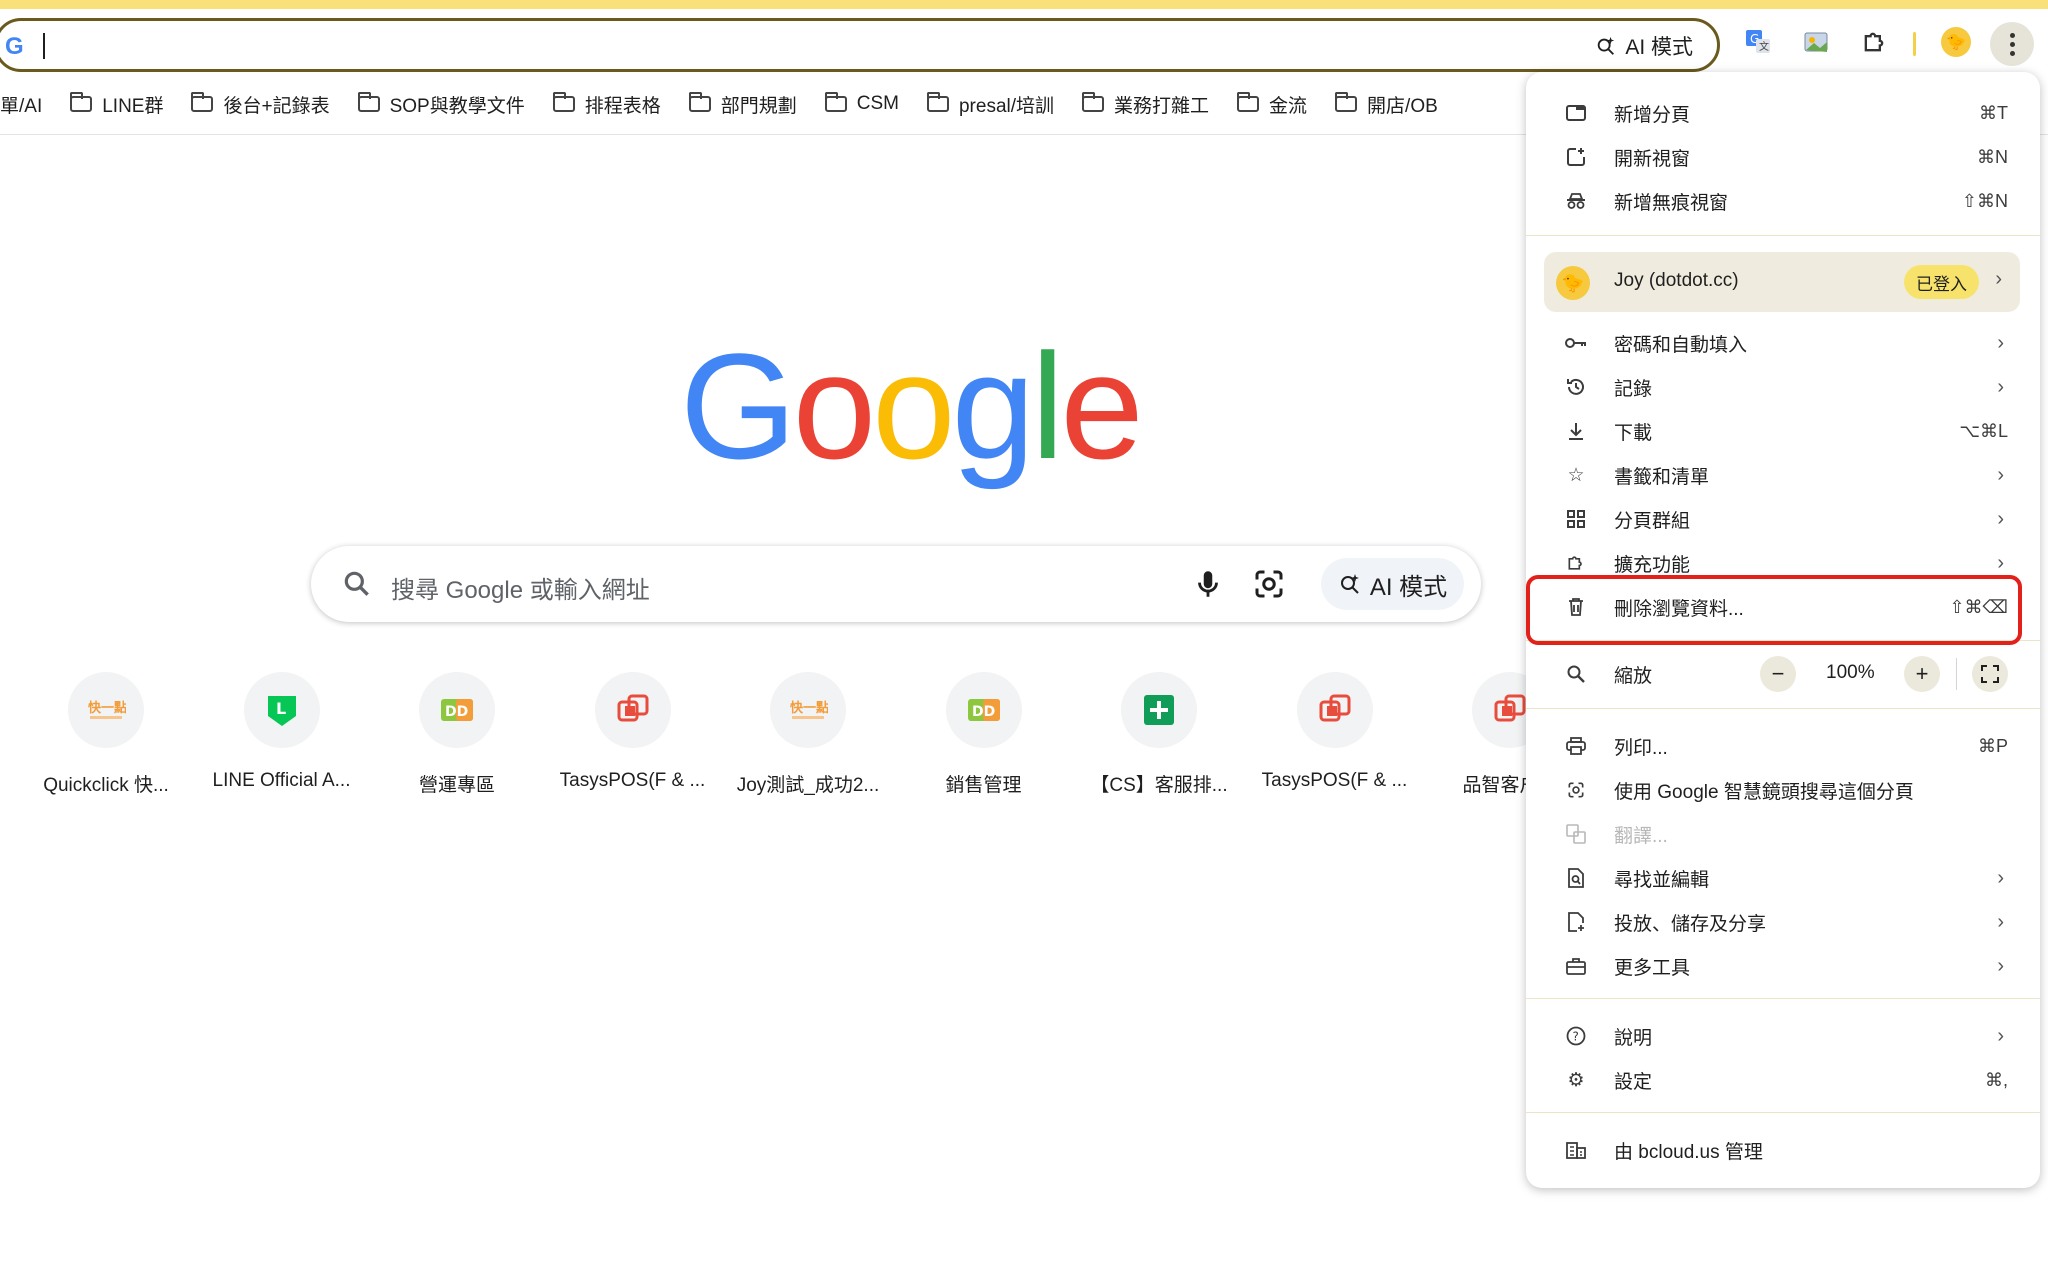 The width and height of the screenshot is (2048, 1263). What do you see at coordinates (457, 734) in the screenshot?
I see `shortcut-tile: DD 營運專區` at bounding box center [457, 734].